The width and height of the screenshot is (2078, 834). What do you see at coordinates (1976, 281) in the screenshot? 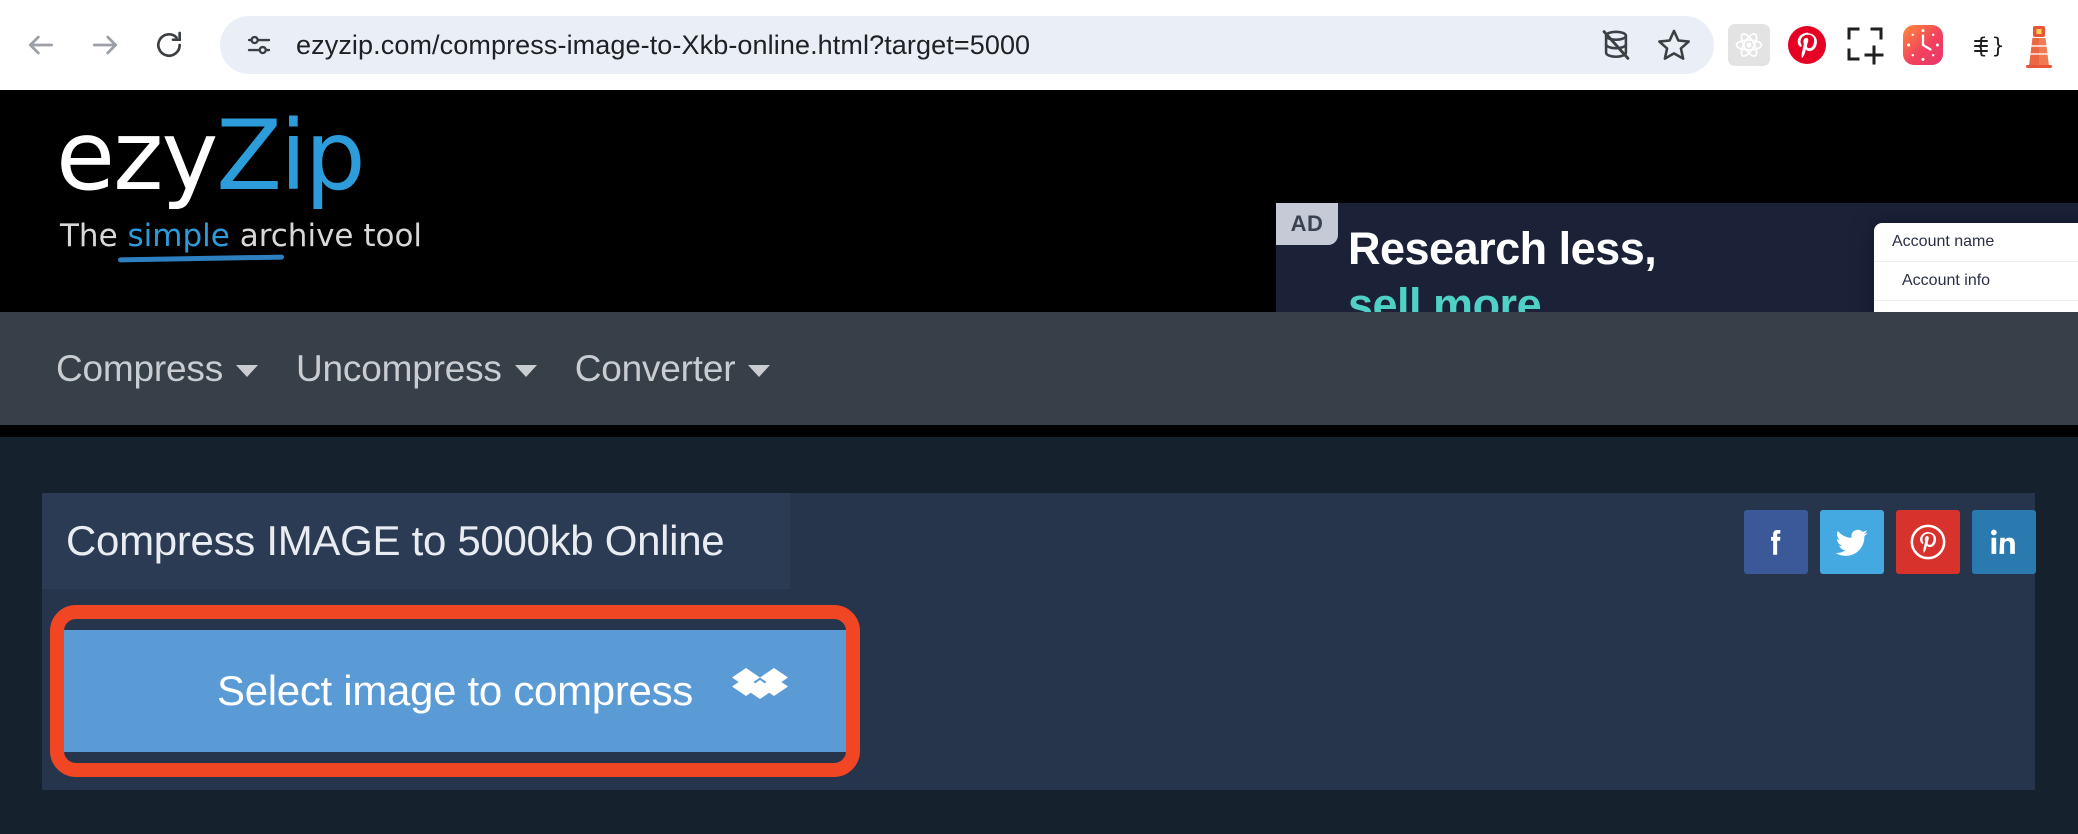
I see `ad-mock-row-account-info: Account info` at bounding box center [1976, 281].